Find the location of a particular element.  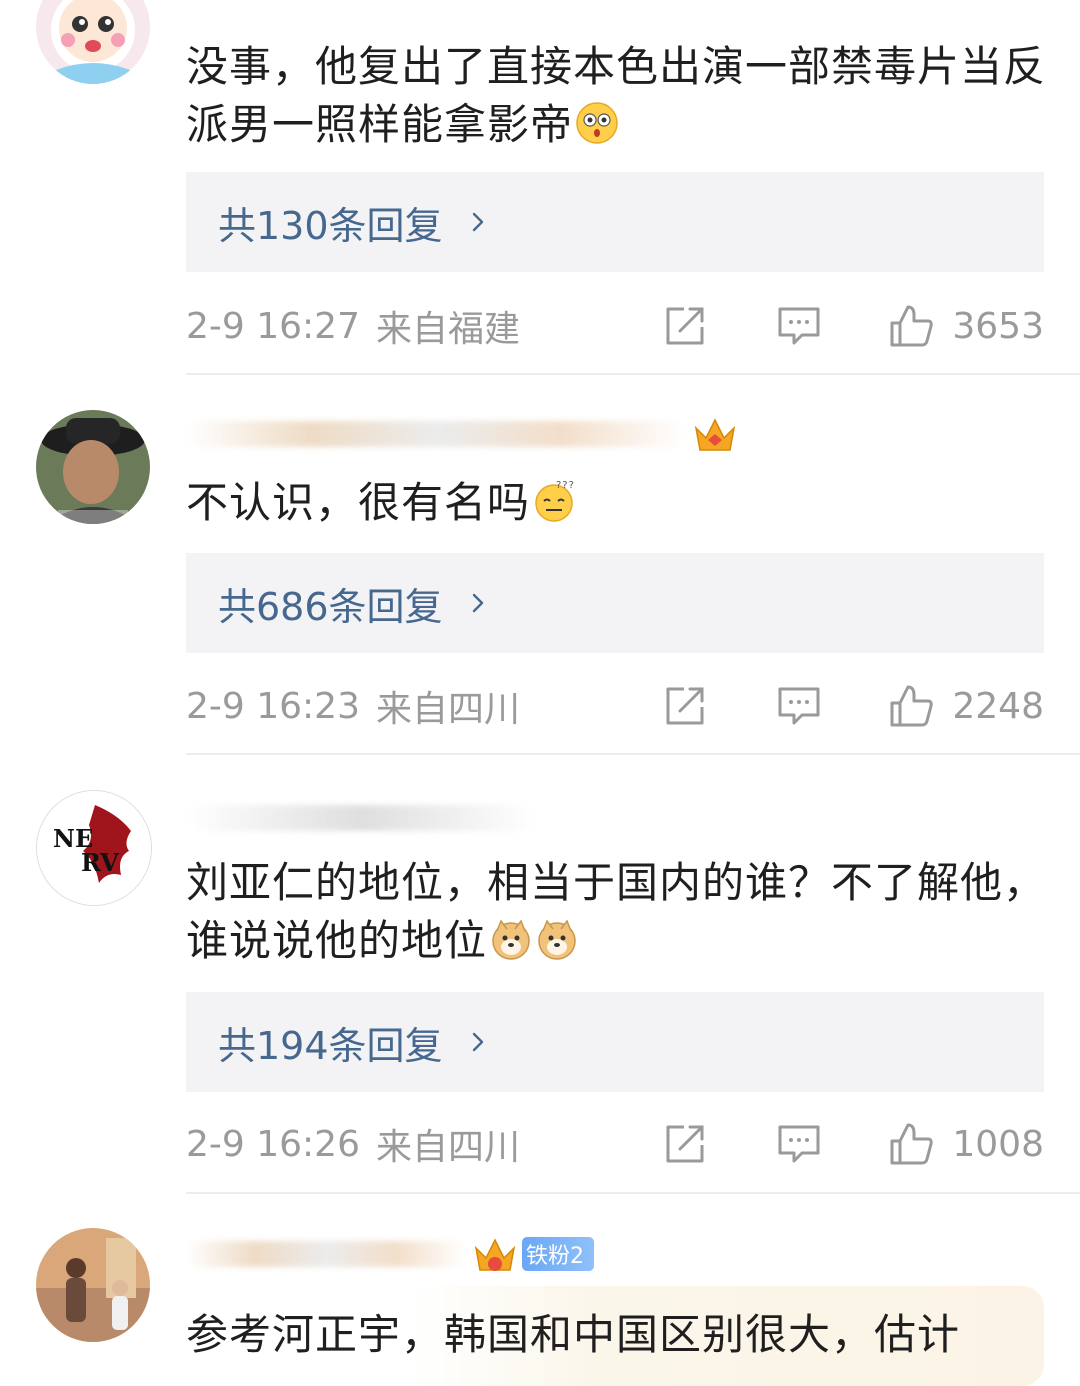

flushed-face-emoji is located at coordinates (597, 123).